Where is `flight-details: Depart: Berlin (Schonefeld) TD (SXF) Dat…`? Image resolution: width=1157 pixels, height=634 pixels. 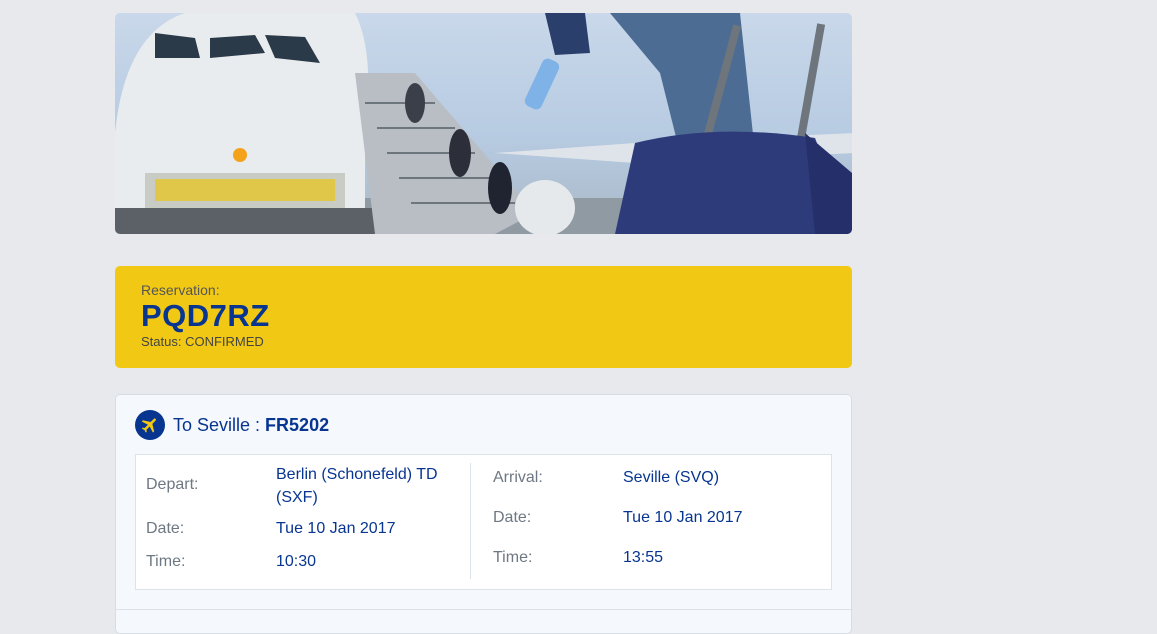
flight-details: Depart: Berlin (Schonefeld) TD (SXF) Dat… is located at coordinates (483, 522).